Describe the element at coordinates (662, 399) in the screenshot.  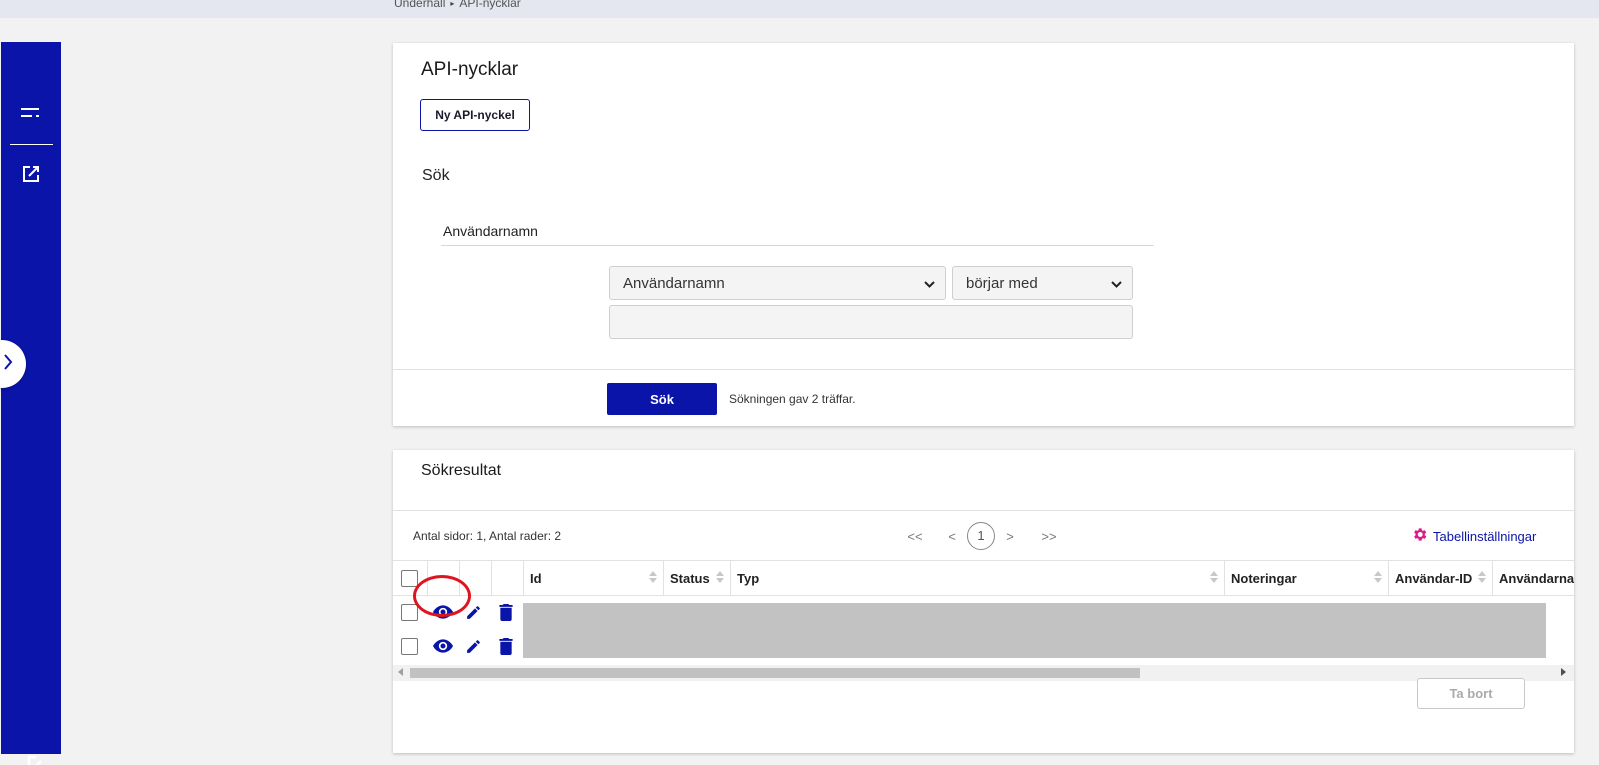
I see `search-button: Sök` at that location.